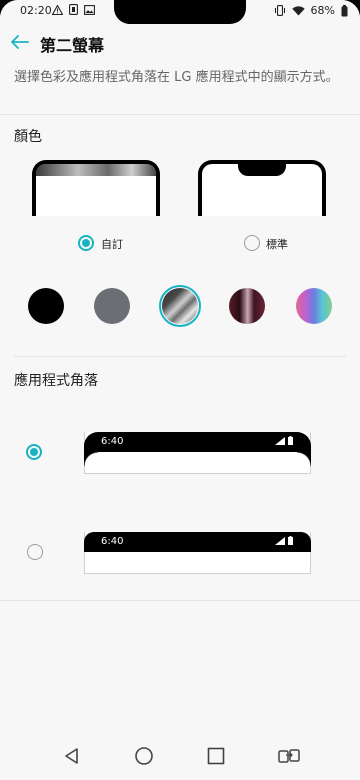 Image resolution: width=360 pixels, height=780 pixels. I want to click on status-time: 02:20, so click(36, 10).